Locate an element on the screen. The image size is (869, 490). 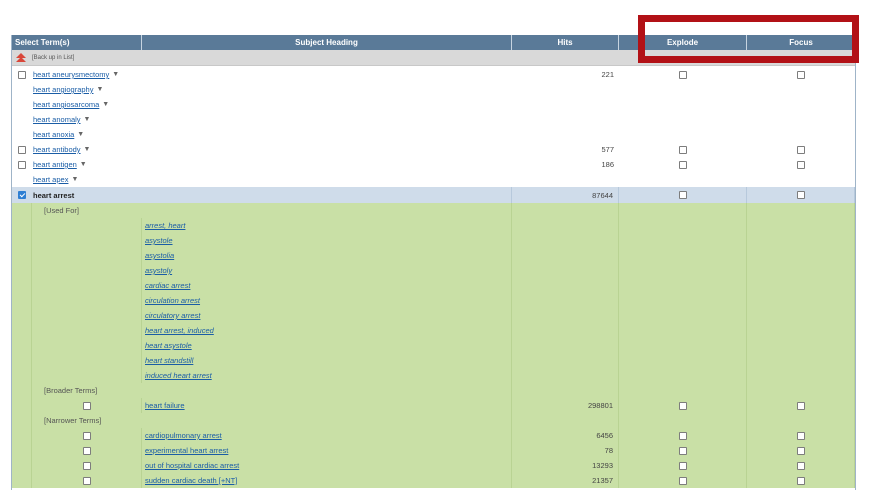
used-for-link: asystole is located at coordinates (159, 240).